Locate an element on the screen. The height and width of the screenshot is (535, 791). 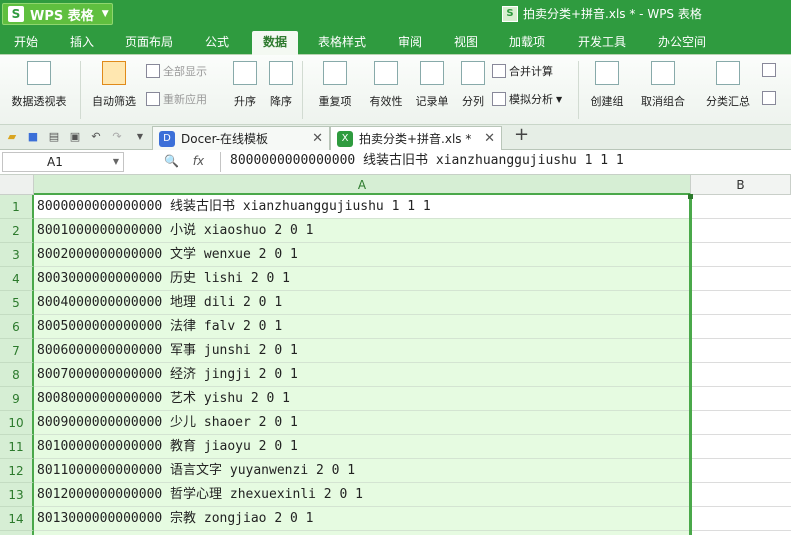
search-icon: 🔍 is located at coordinates (171, 161).